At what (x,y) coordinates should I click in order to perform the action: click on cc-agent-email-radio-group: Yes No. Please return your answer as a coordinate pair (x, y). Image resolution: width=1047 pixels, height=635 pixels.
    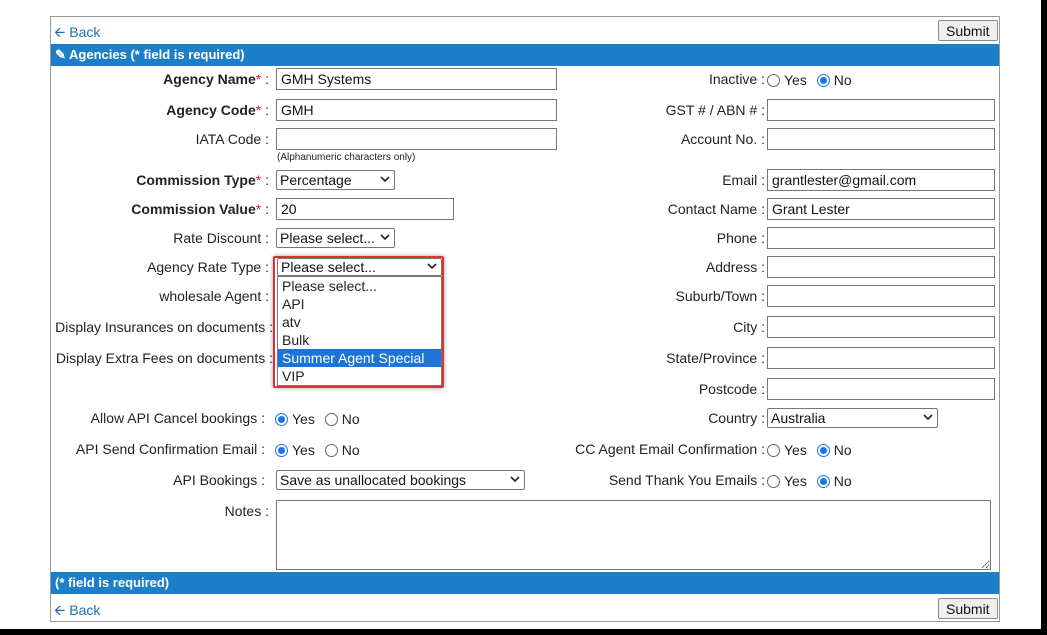
    Looking at the image, I should click on (812, 450).